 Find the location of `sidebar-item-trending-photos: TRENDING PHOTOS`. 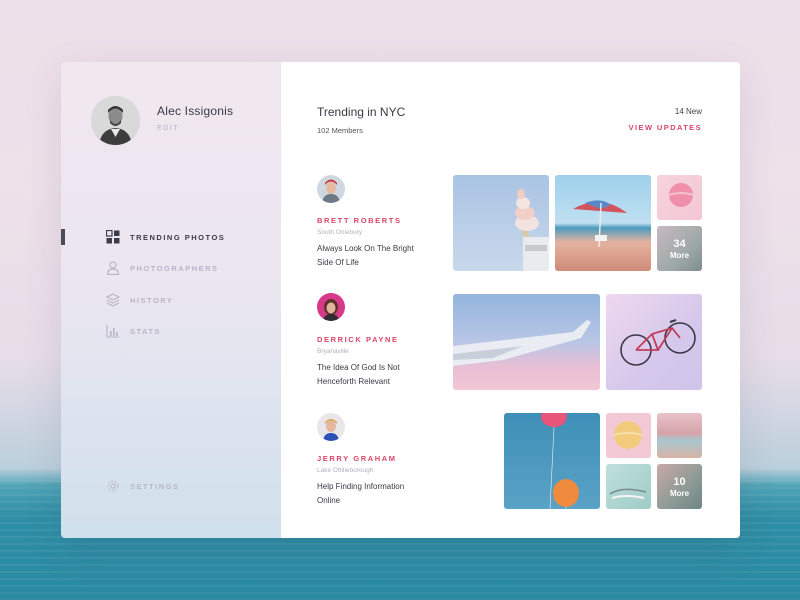

sidebar-item-trending-photos: TRENDING PHOTOS is located at coordinates (165, 236).